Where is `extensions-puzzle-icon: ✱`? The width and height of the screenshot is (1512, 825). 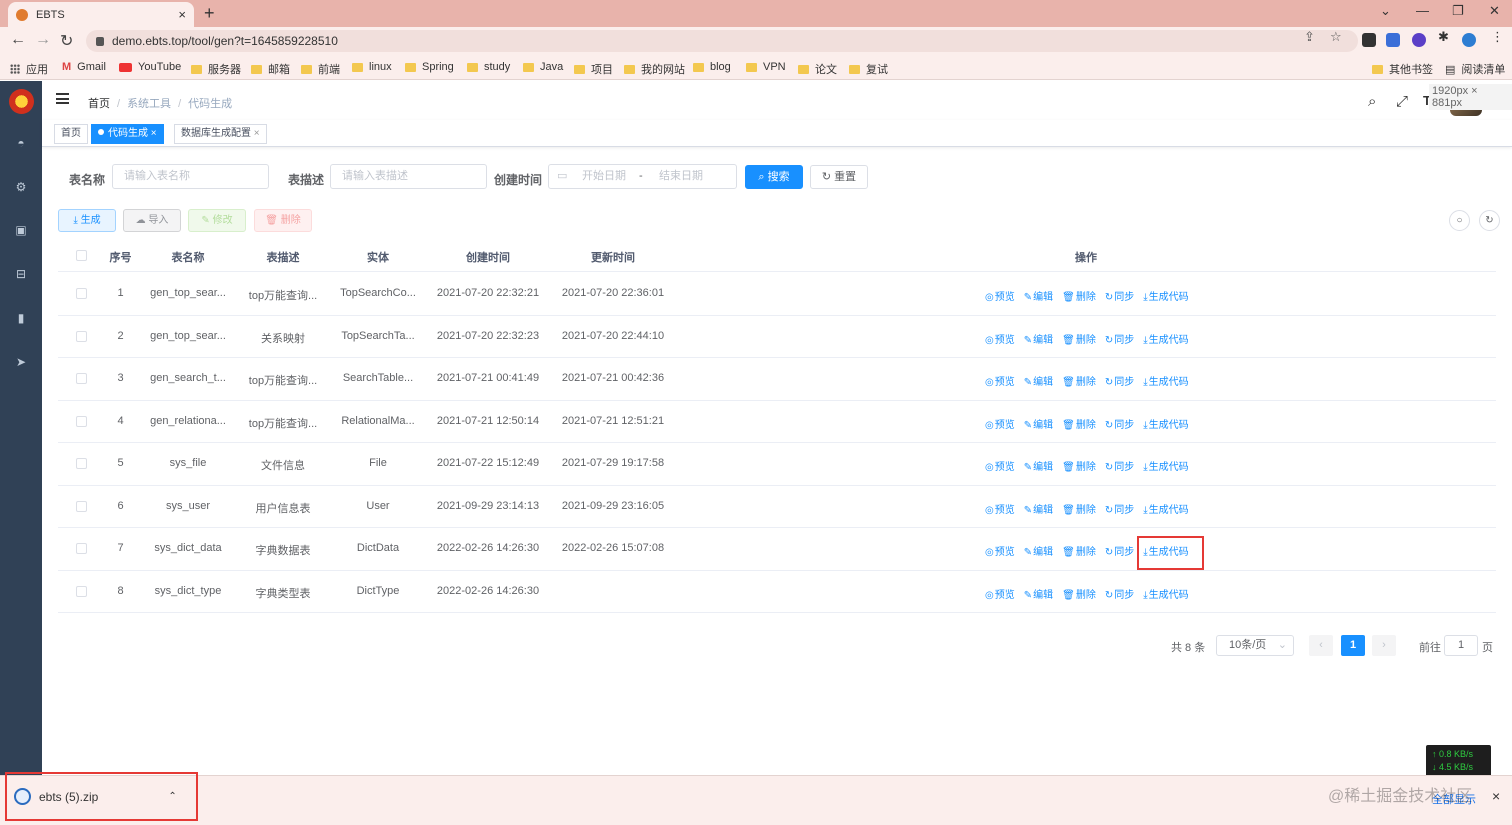
extensions-puzzle-icon: ✱ is located at coordinates (1443, 37).